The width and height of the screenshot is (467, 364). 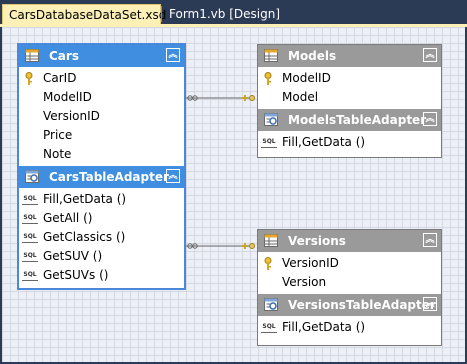 What do you see at coordinates (349, 56) in the screenshot?
I see `models-table-header: Models ︽` at bounding box center [349, 56].